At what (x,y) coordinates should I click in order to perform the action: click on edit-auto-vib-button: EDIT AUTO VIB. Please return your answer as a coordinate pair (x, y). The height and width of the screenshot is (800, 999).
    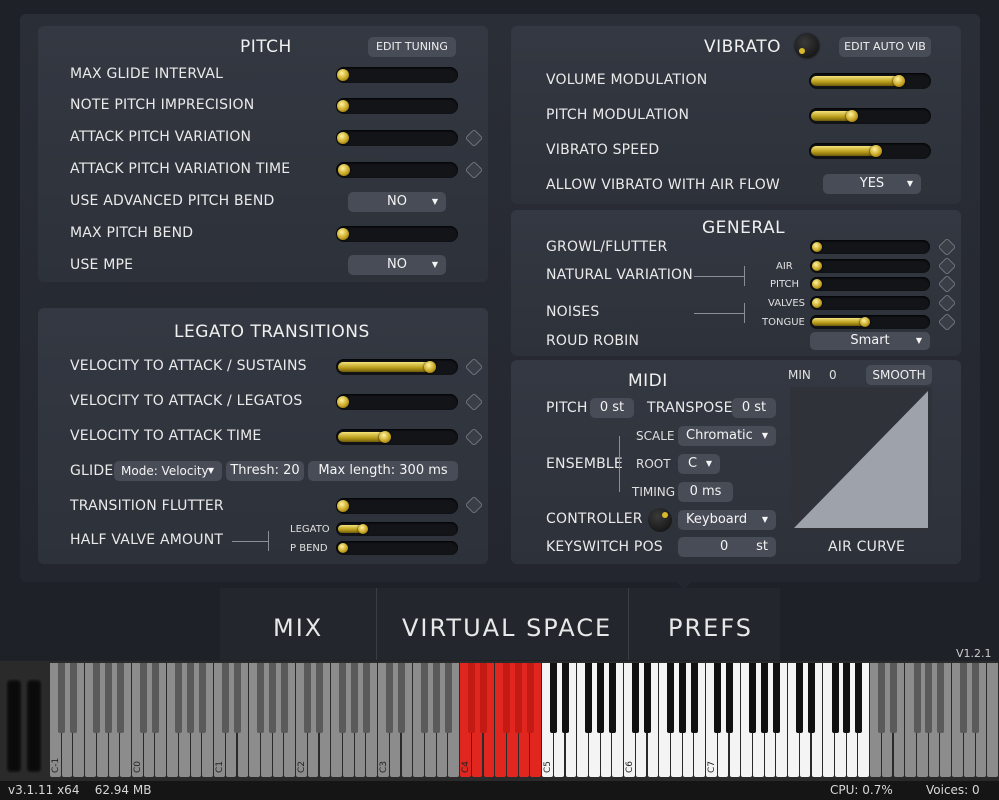
    Looking at the image, I should click on (885, 47).